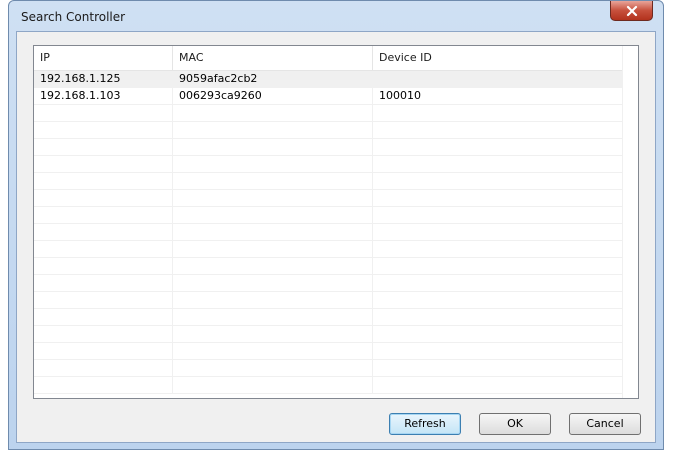 The width and height of the screenshot is (674, 454). I want to click on table-row: 192.168.1.125 9059afac2cb2, so click(329, 79).